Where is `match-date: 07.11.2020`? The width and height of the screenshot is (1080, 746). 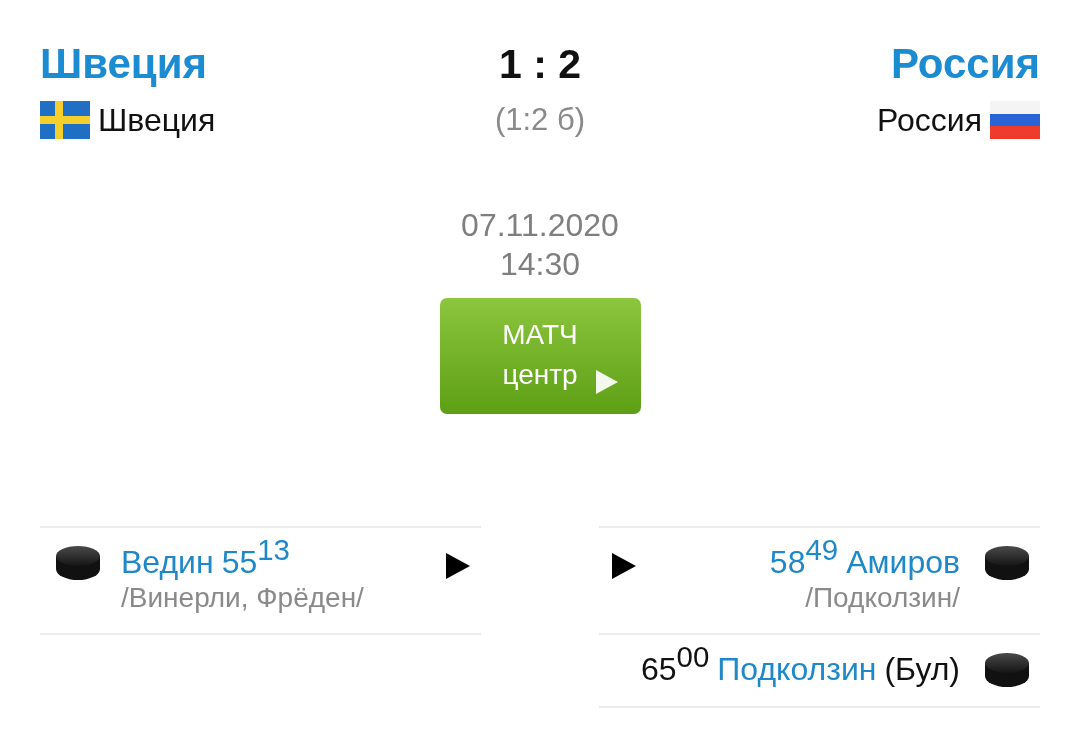
match-date: 07.11.2020 is located at coordinates (540, 225).